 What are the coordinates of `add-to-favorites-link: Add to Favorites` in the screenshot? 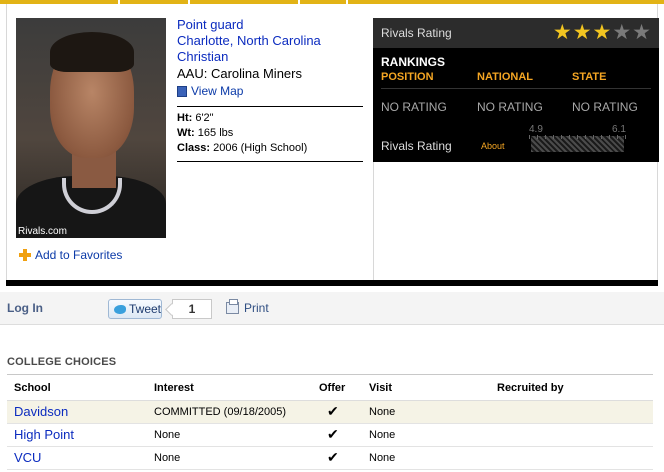 It's located at (70, 255).